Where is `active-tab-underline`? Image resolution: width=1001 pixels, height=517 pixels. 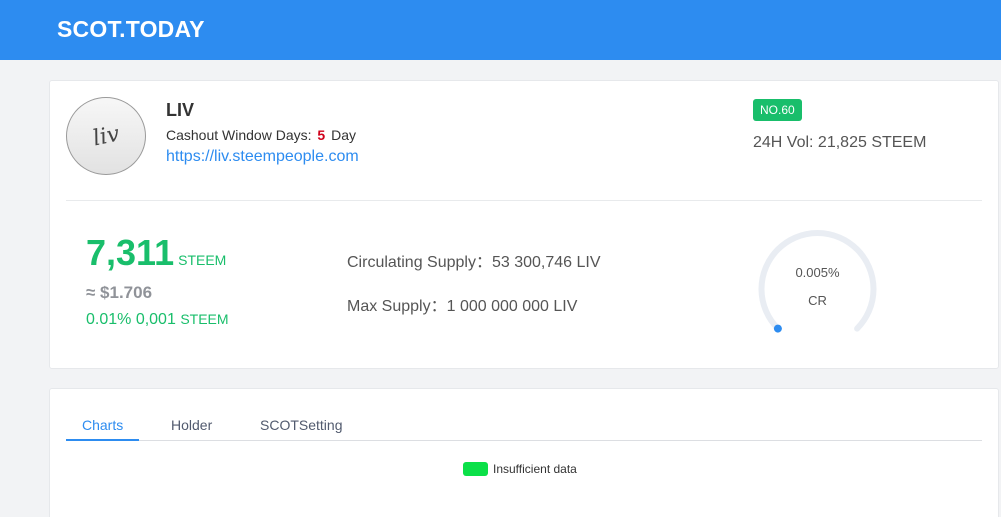
active-tab-underline is located at coordinates (102, 440).